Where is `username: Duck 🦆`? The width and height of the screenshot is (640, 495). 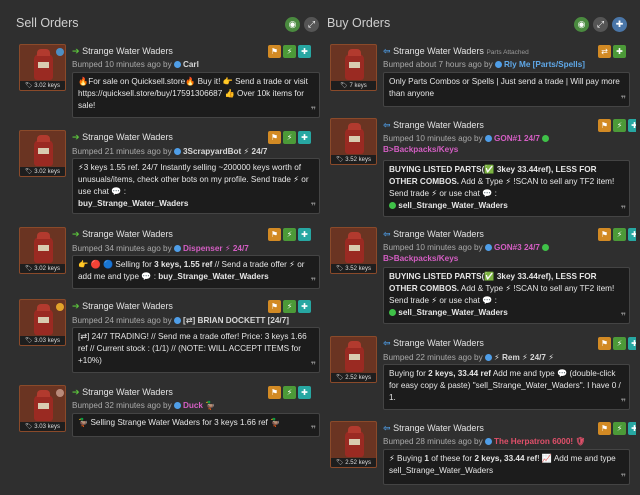 username: Duck 🦆 is located at coordinates (199, 405).